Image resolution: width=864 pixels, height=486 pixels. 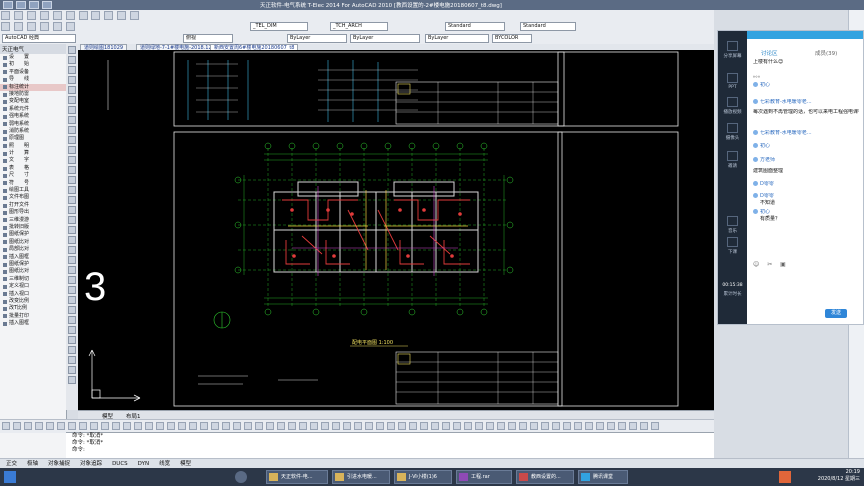 What do you see at coordinates (70, 15) in the screenshot?
I see `tools-icon` at bounding box center [70, 15].